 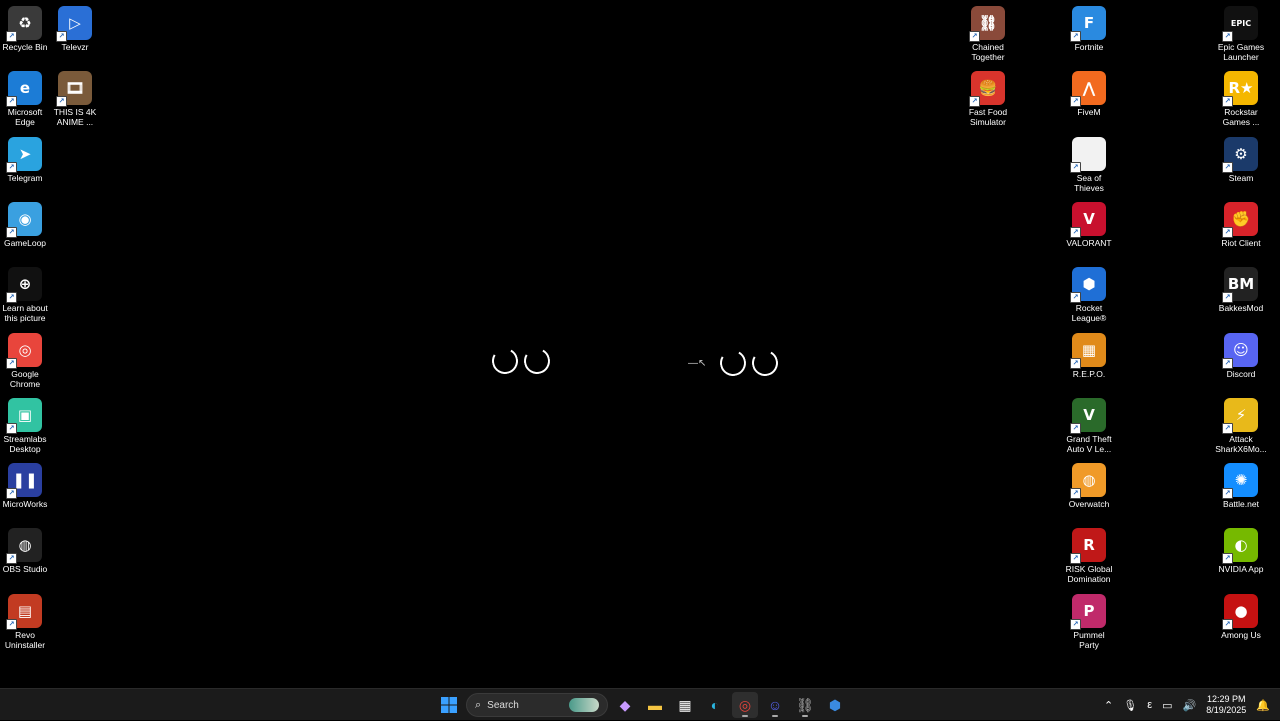 I want to click on desktop-shortcut: ⬢ ↗ Rocket League®, so click(x=1089, y=295).